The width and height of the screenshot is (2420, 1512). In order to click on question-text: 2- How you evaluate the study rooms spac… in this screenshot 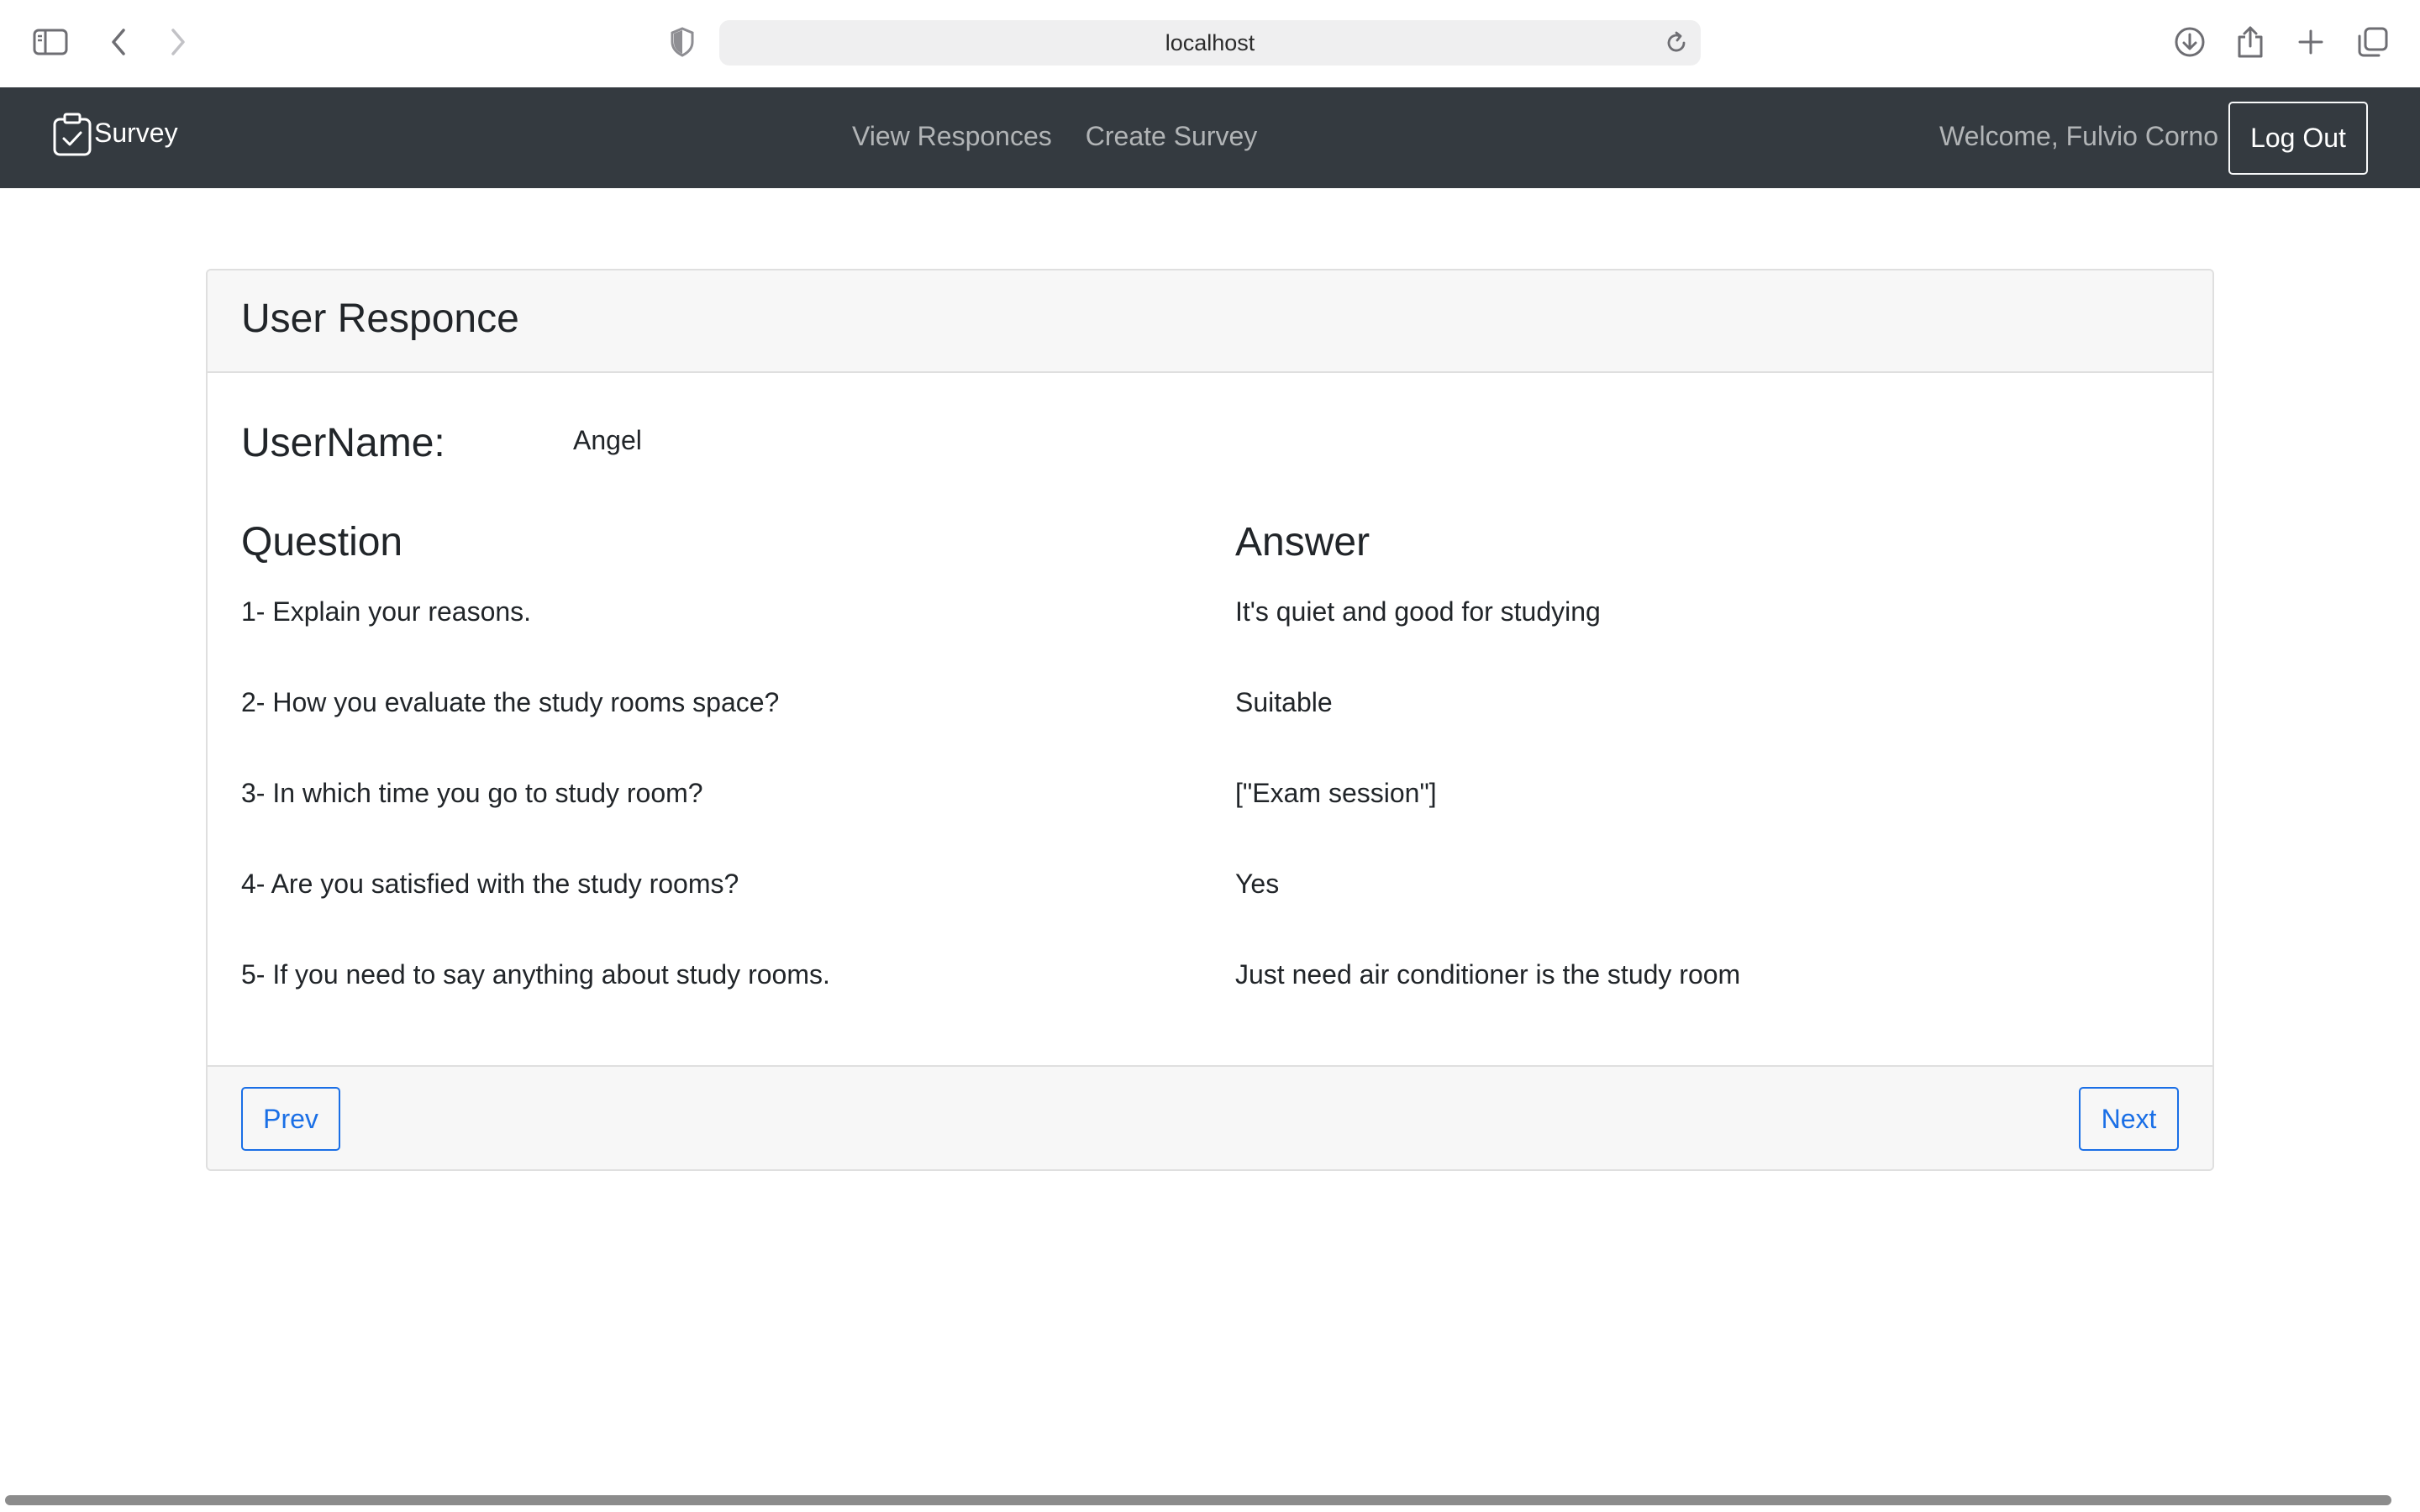, I will do `click(511, 702)`.